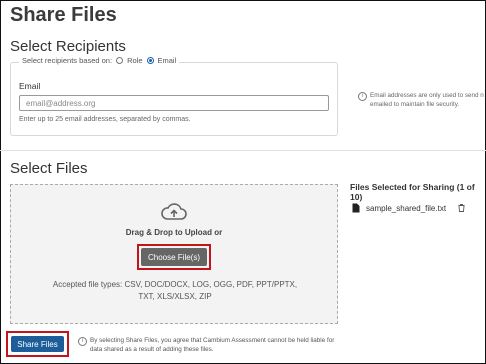 The image size is (486, 364). I want to click on share-files-highlight: Share Files, so click(37, 344).